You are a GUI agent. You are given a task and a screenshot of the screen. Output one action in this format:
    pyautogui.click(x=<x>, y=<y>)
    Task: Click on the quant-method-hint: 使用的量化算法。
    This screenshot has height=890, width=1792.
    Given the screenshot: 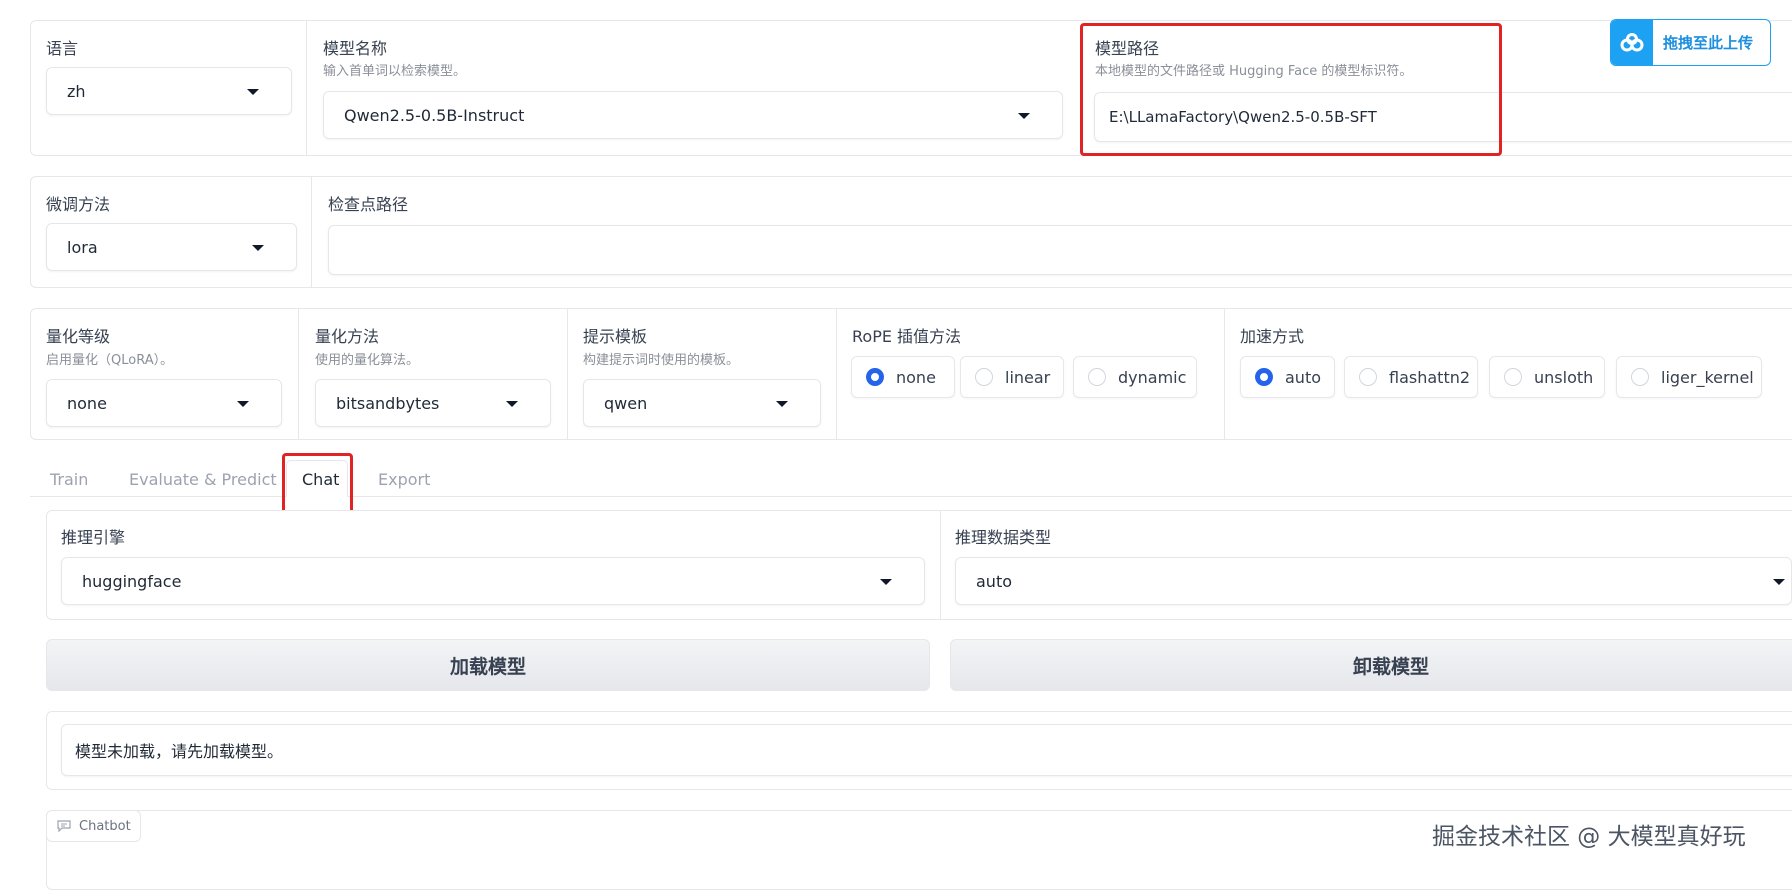 What is the action you would take?
    pyautogui.click(x=367, y=360)
    